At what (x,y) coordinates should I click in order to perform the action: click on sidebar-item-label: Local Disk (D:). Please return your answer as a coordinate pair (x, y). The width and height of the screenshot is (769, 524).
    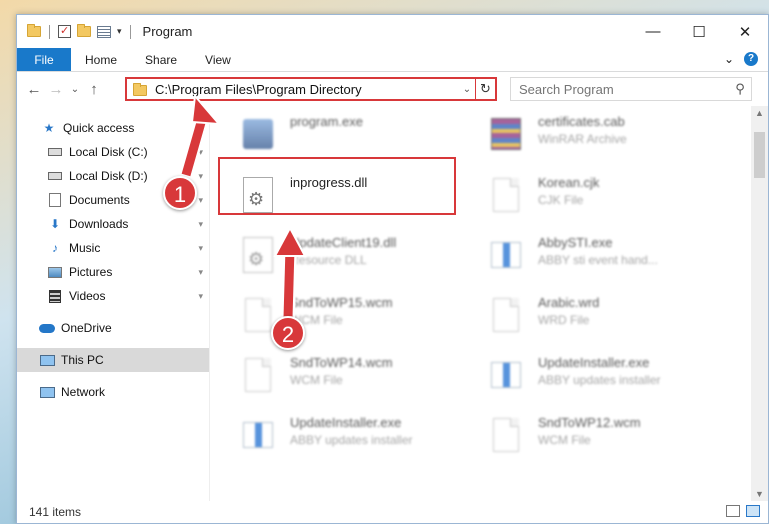
    Looking at the image, I should click on (108, 176).